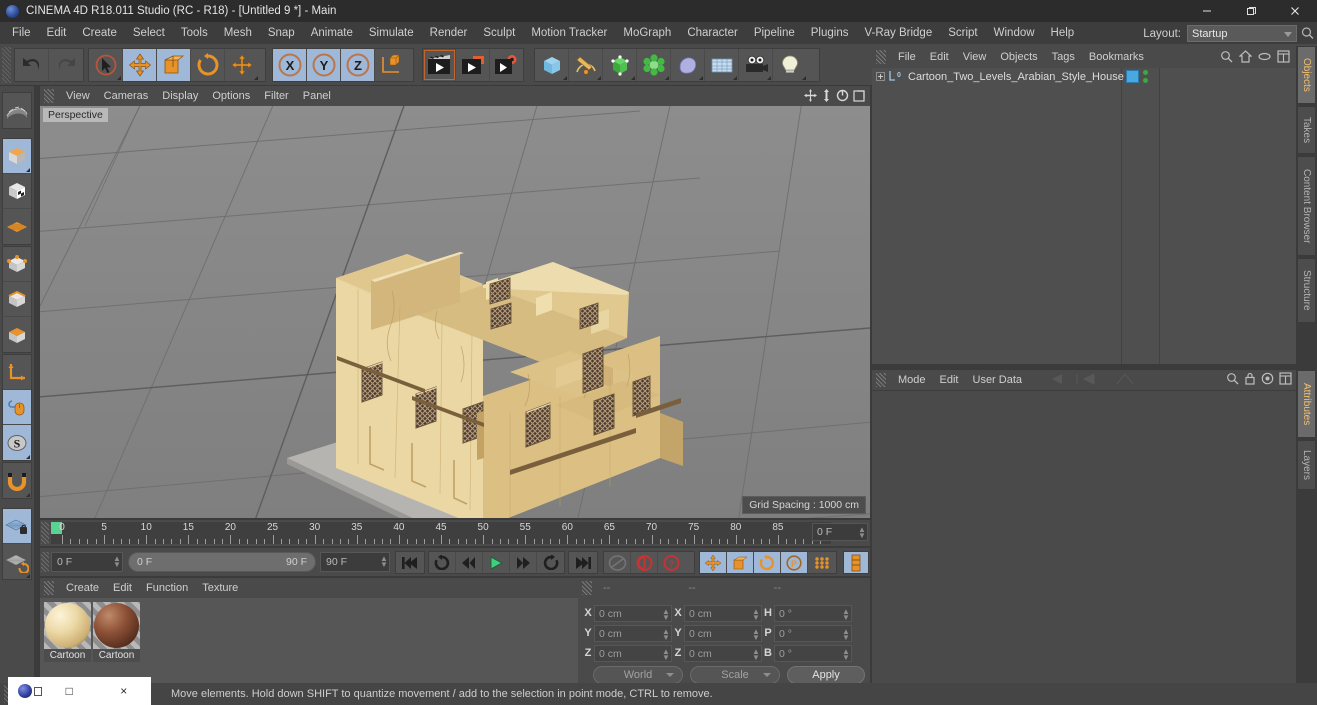 The image size is (1317, 705). Describe the element at coordinates (1267, 380) in the screenshot. I see `target-icon` at that location.